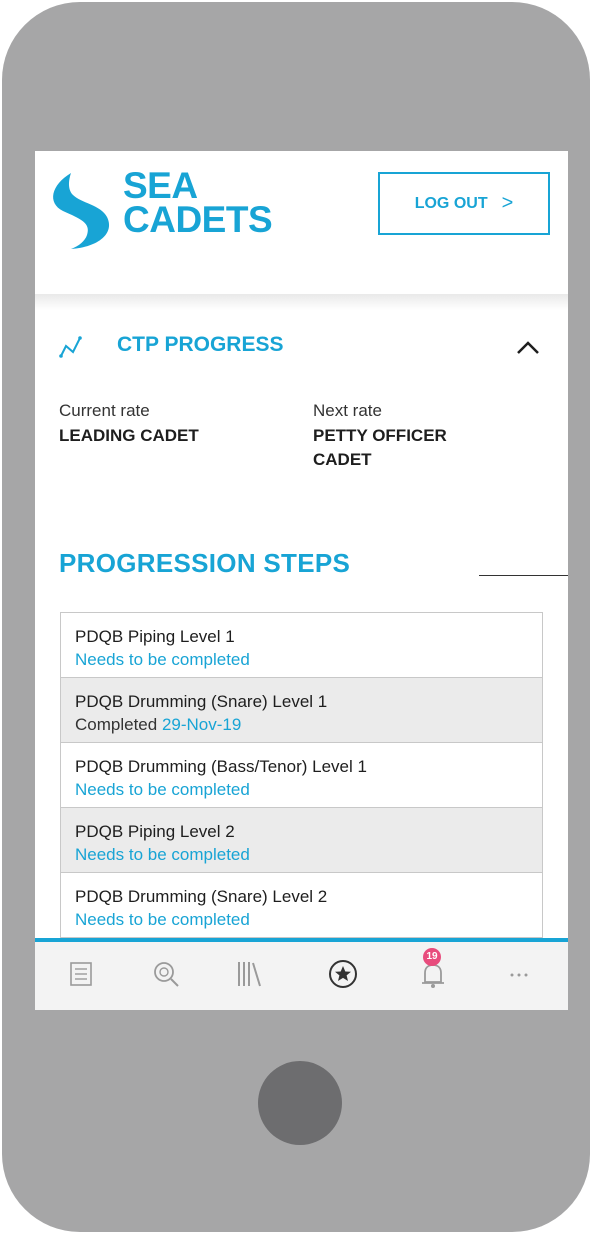  Describe the element at coordinates (201, 701) in the screenshot. I see `step-name: PDQB Drumming (Snare) Level 1` at that location.